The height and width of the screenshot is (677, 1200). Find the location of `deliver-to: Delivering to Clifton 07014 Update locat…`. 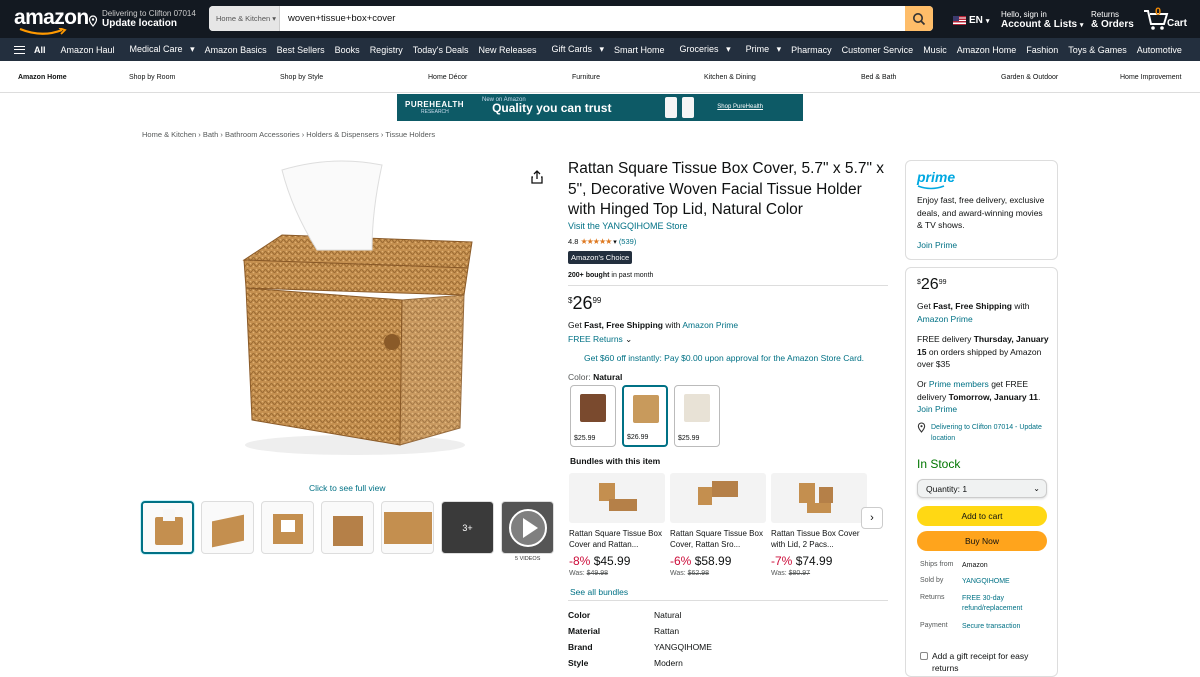

deliver-to: Delivering to Clifton 07014 Update locat… is located at coordinates (142, 19).